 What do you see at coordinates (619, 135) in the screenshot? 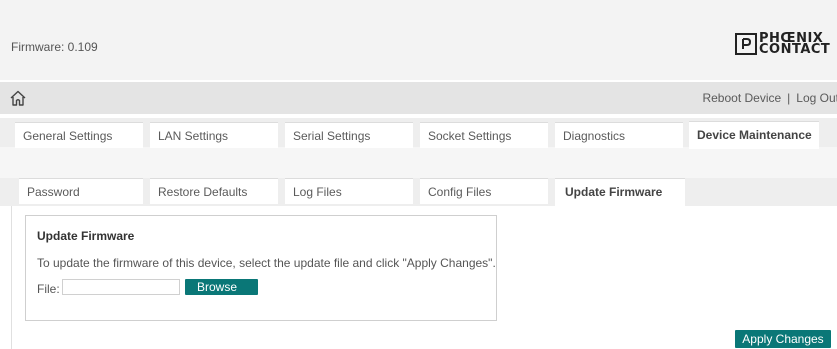
I see `tab-diagnostics: Diagnostics` at bounding box center [619, 135].